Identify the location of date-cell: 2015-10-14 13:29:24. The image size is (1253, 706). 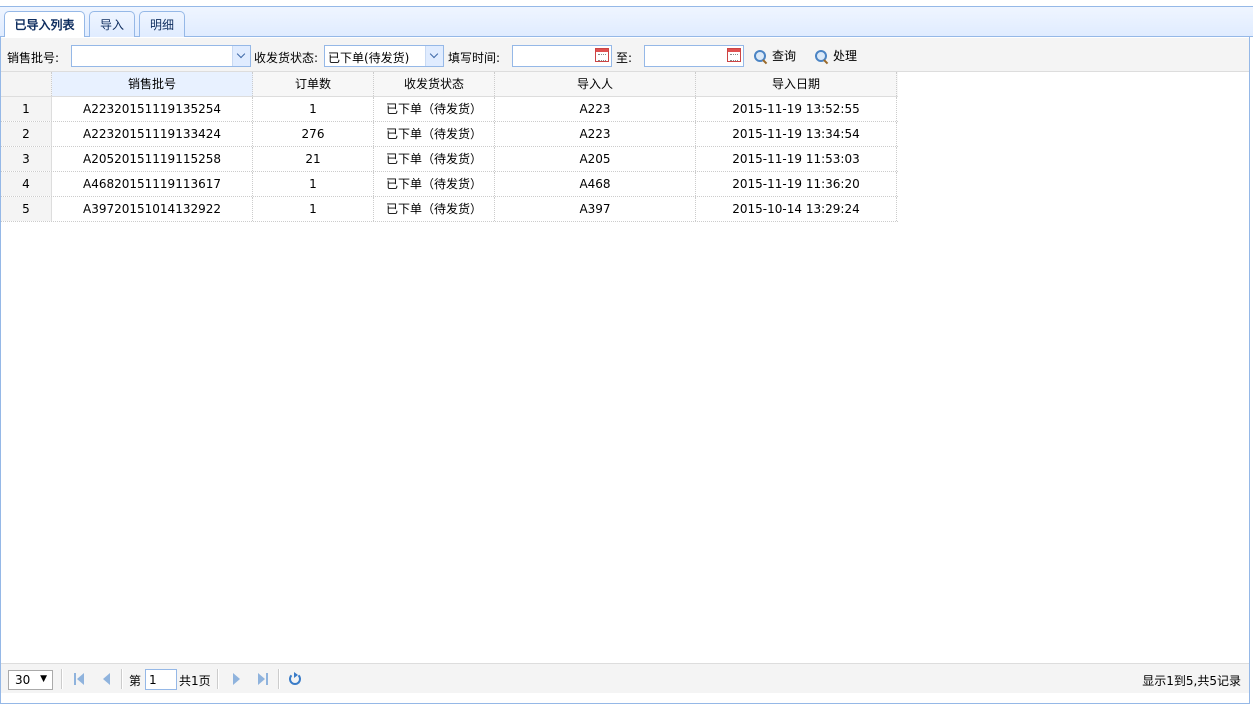
(796, 209).